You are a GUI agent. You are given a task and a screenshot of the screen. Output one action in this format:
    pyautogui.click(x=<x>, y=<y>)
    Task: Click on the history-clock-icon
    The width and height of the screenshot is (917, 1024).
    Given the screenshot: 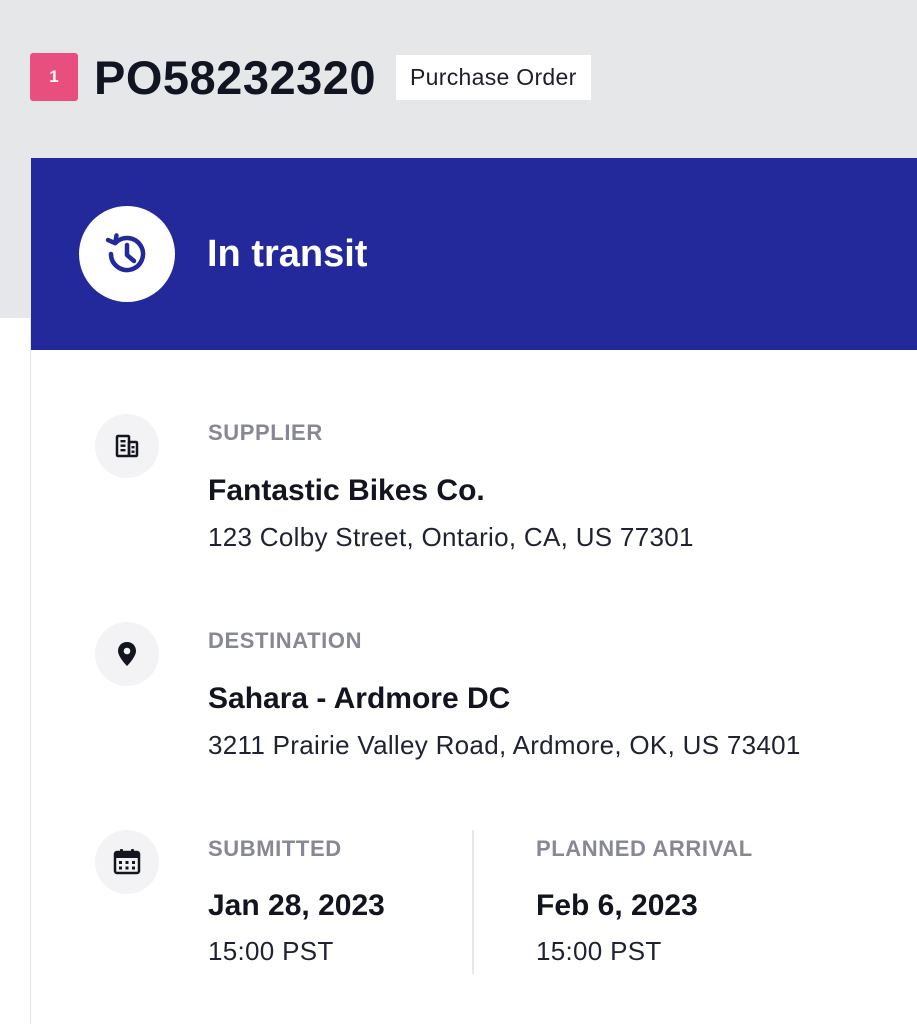 What is the action you would take?
    pyautogui.click(x=125, y=253)
    